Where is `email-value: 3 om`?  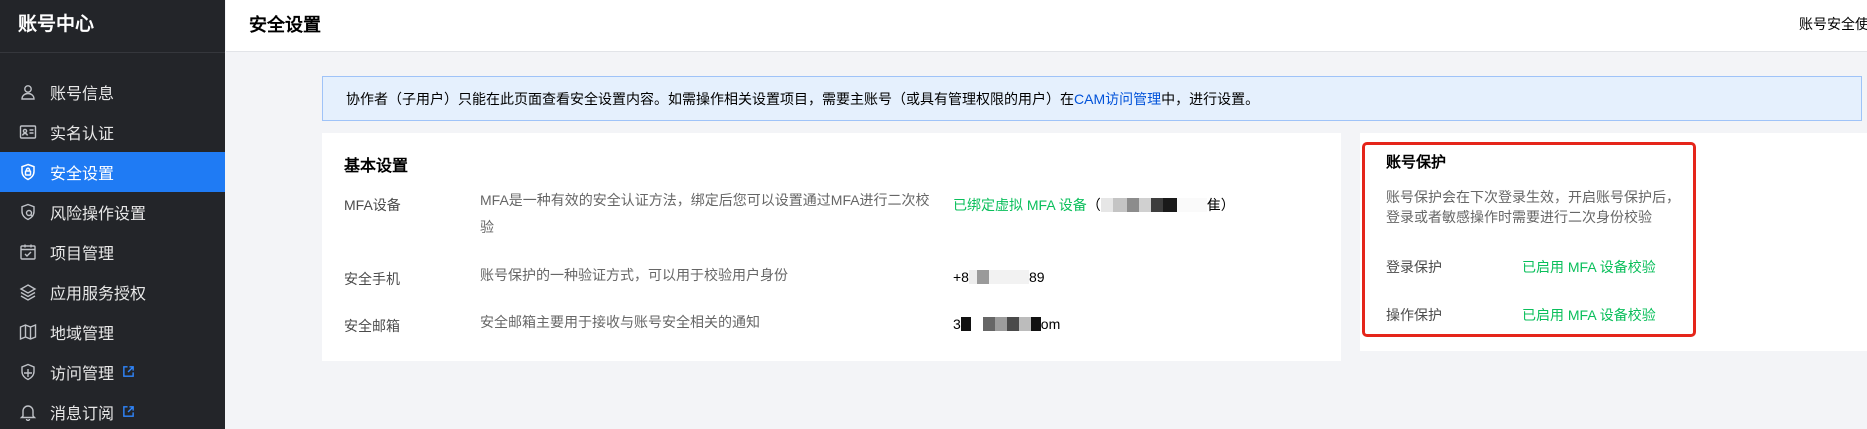
email-value: 3 om is located at coordinates (1006, 324).